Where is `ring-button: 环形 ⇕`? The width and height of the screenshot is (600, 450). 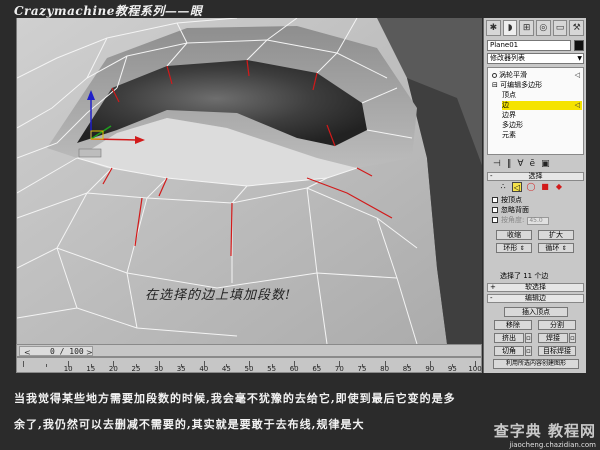
ring-button: 环形 ⇕ is located at coordinates (514, 248).